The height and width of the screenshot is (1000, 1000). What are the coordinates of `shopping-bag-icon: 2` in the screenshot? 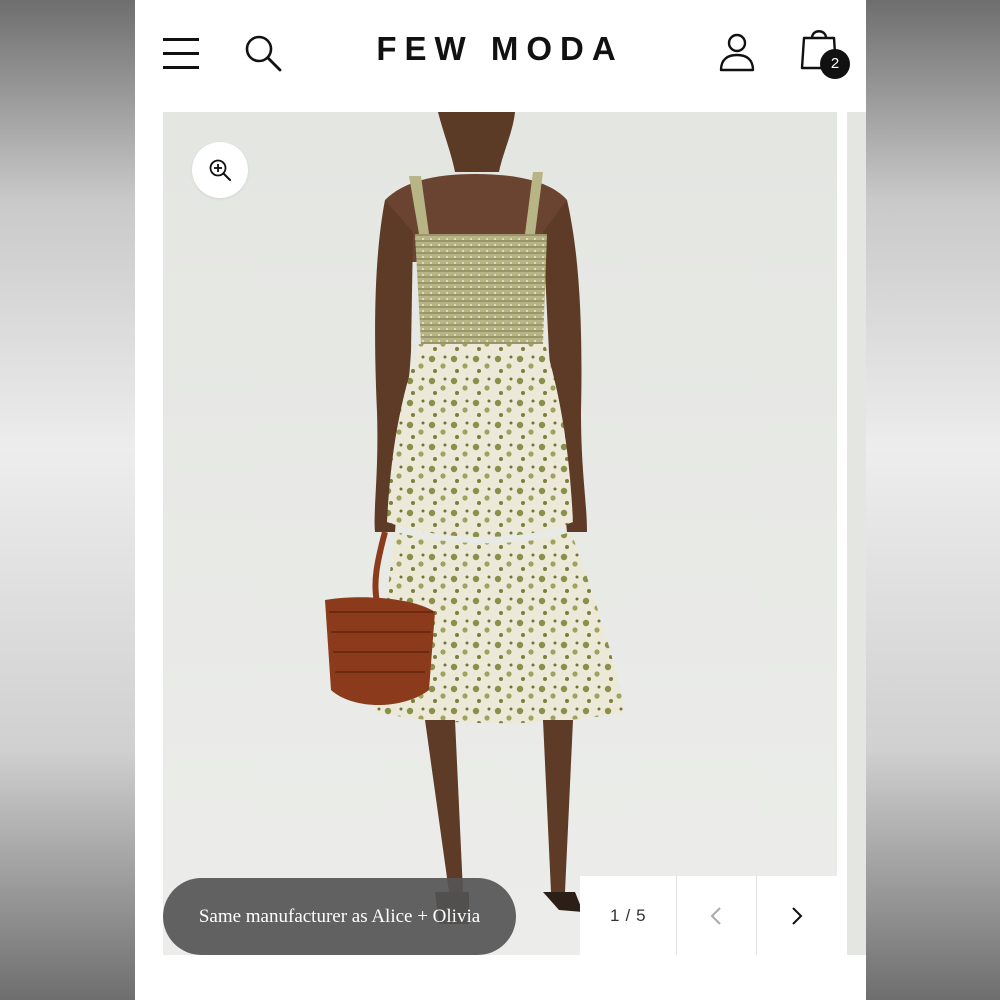 It's located at (825, 52).